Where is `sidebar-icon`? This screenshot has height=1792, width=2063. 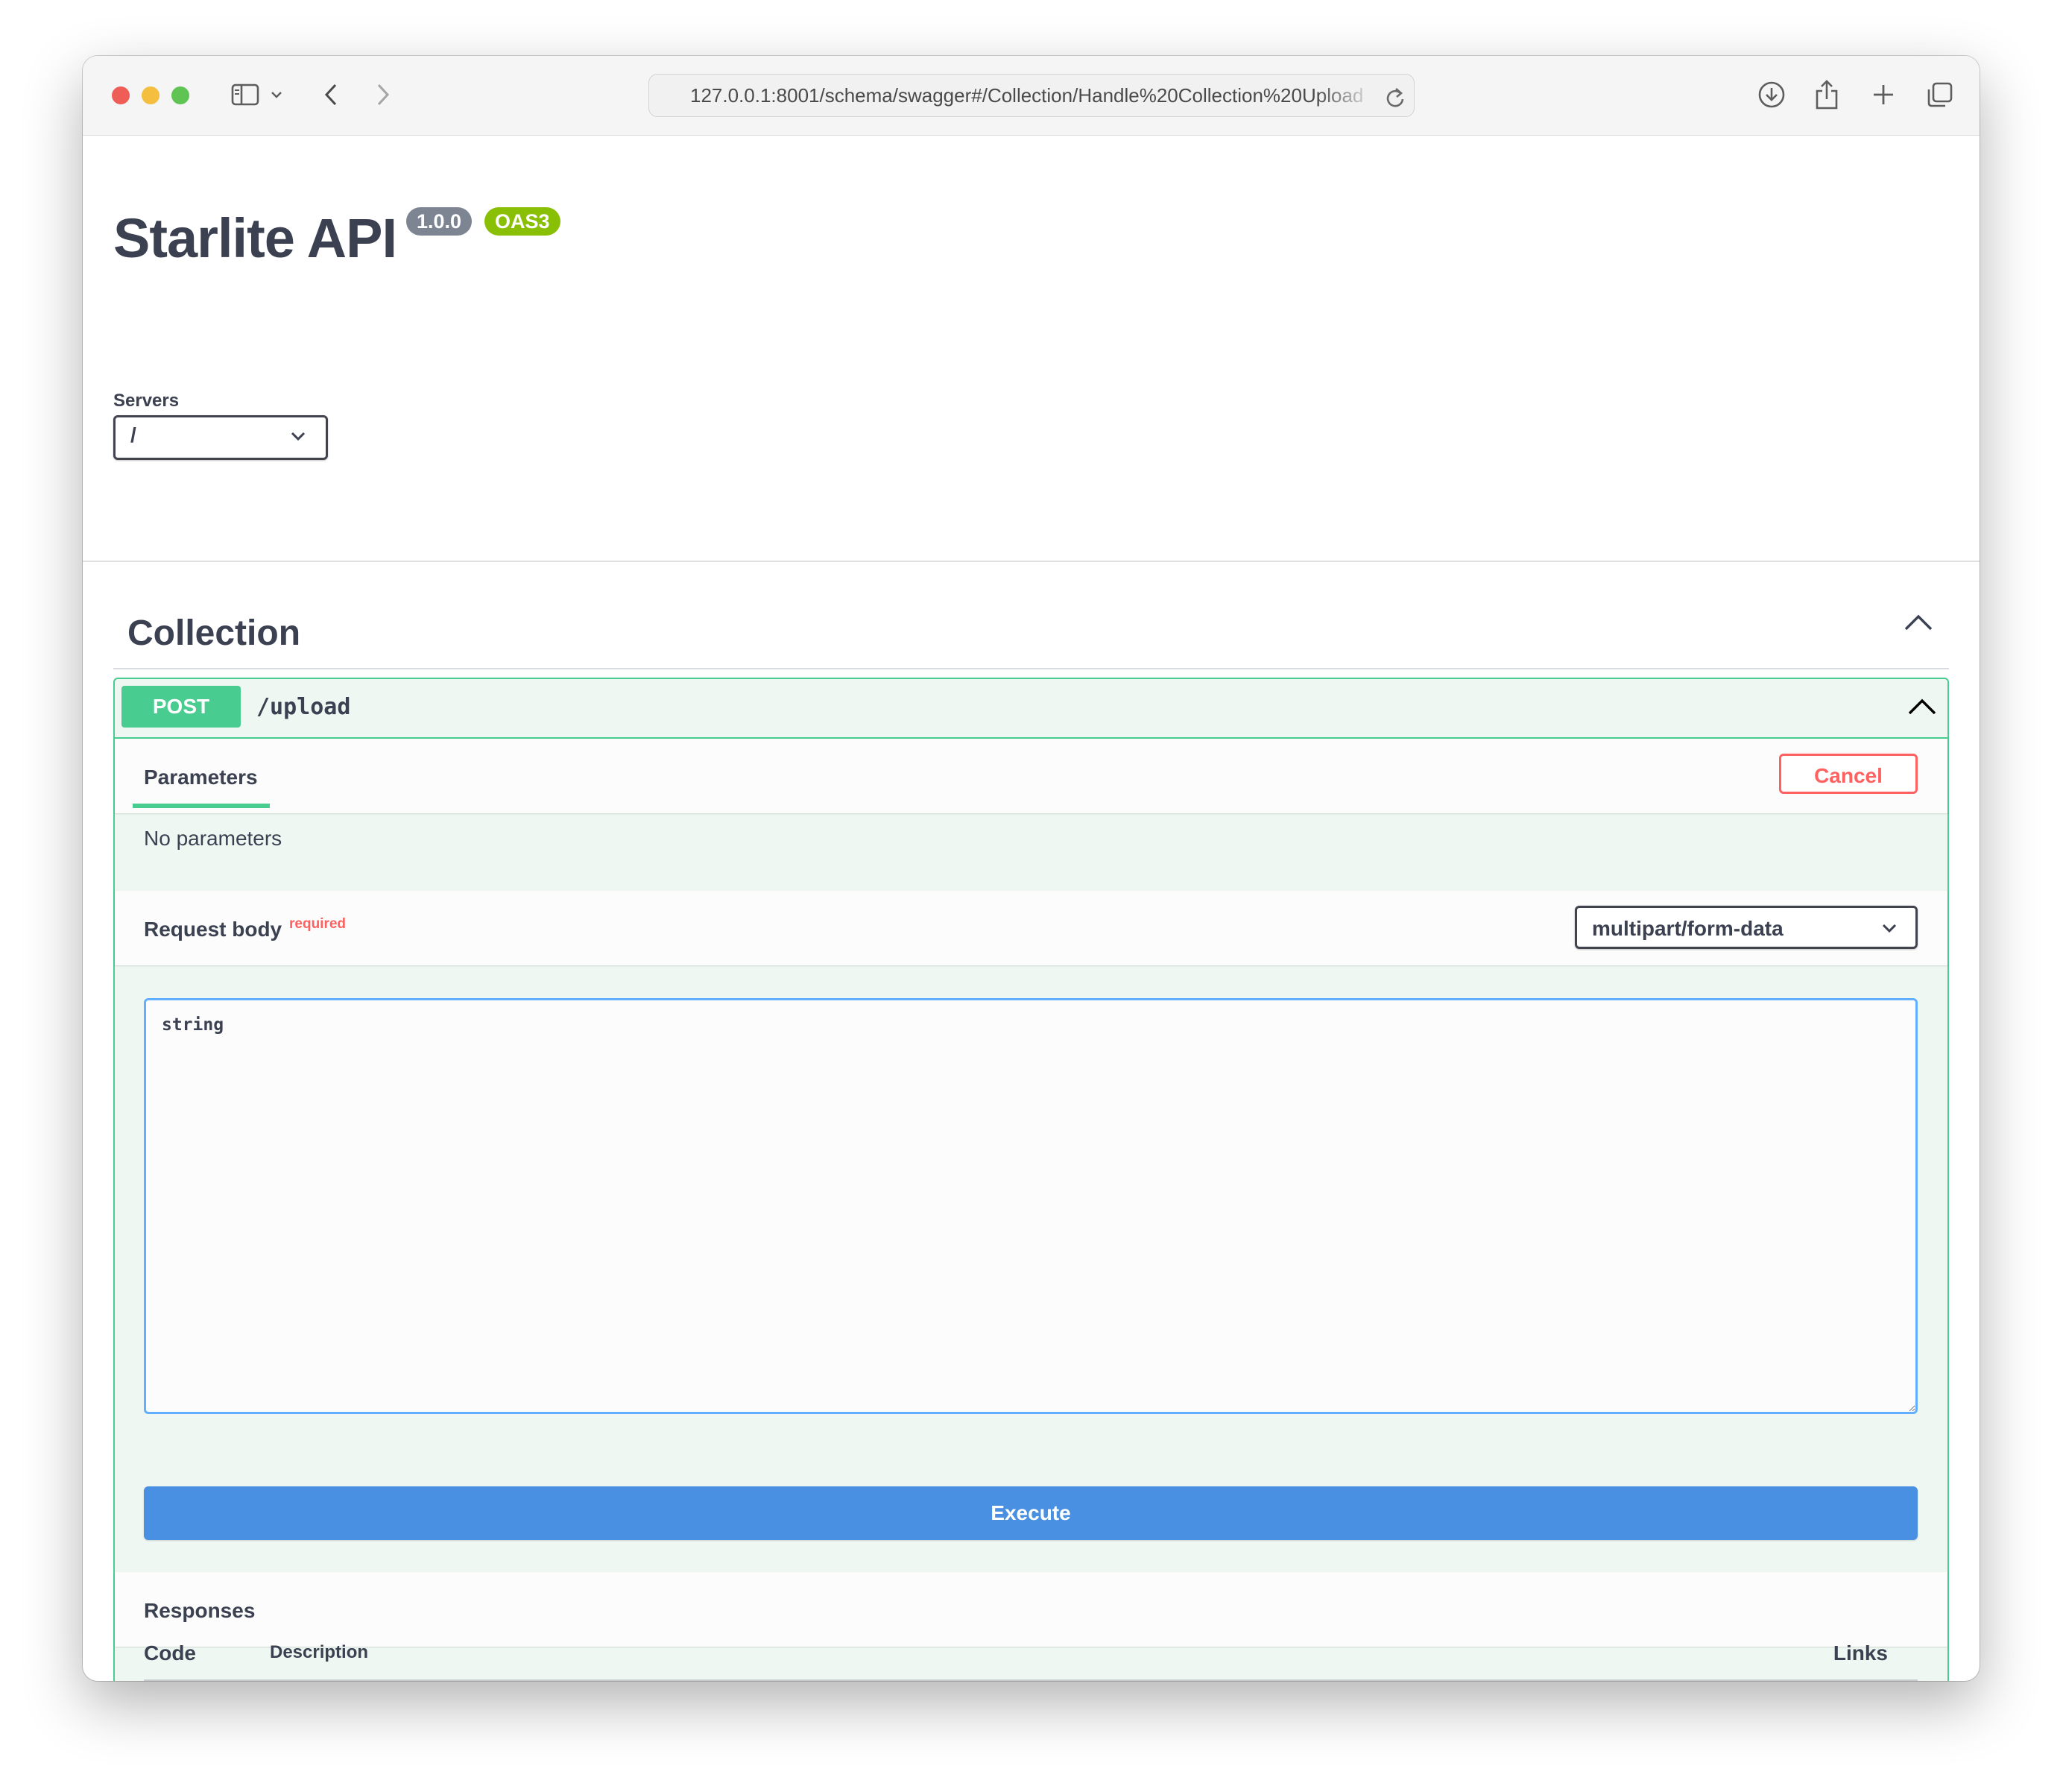
sidebar-icon is located at coordinates (245, 94).